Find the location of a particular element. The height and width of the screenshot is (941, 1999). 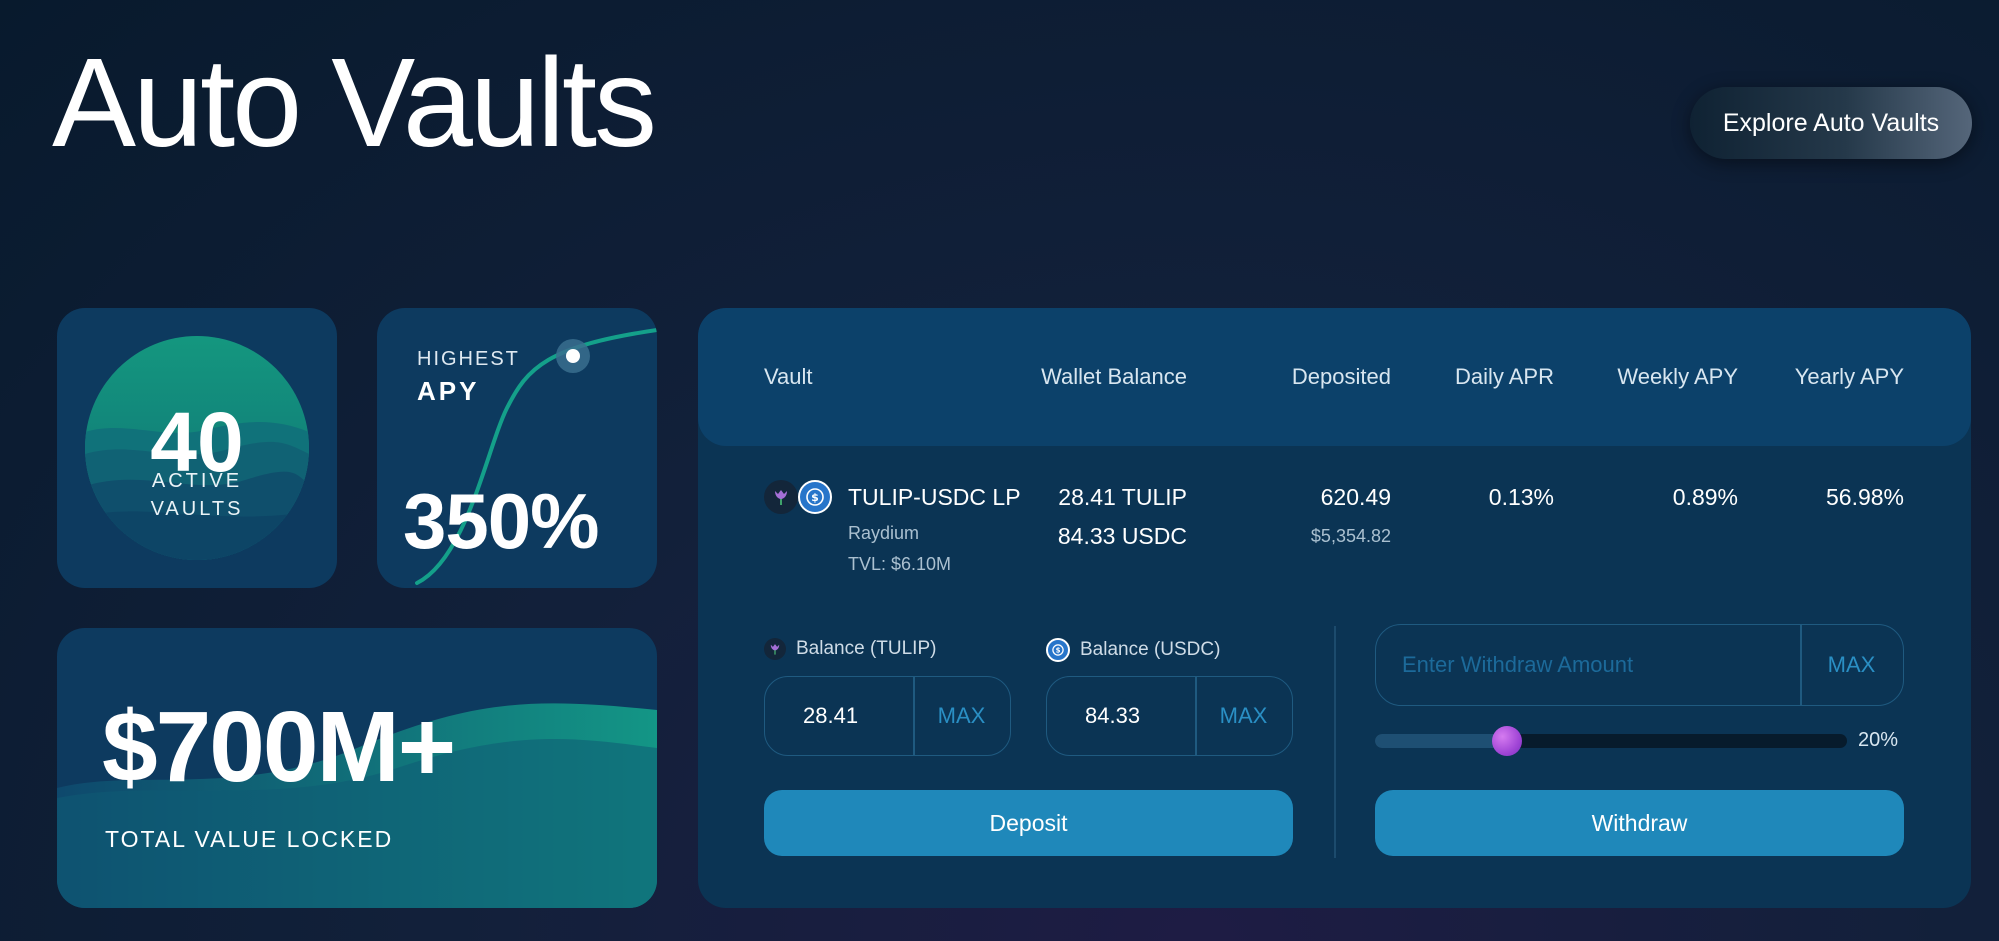

header-yearly-apy: Yearly APY is located at coordinates (1849, 376).